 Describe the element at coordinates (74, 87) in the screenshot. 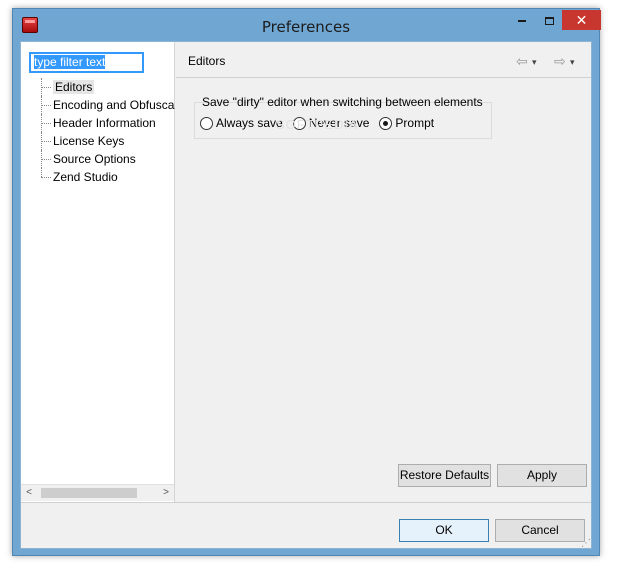

I see `tree-item-label: Editors` at that location.